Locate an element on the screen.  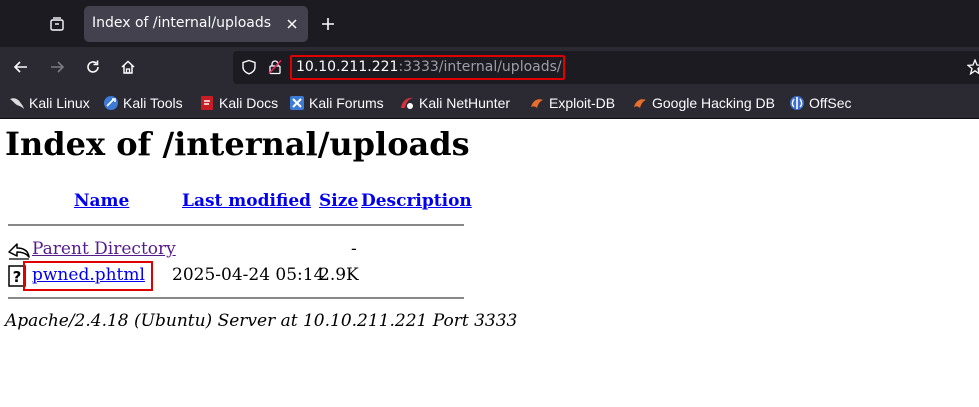
navigation-bar: 10.10.211.221:3333/internal/uploads/ is located at coordinates (489, 67).